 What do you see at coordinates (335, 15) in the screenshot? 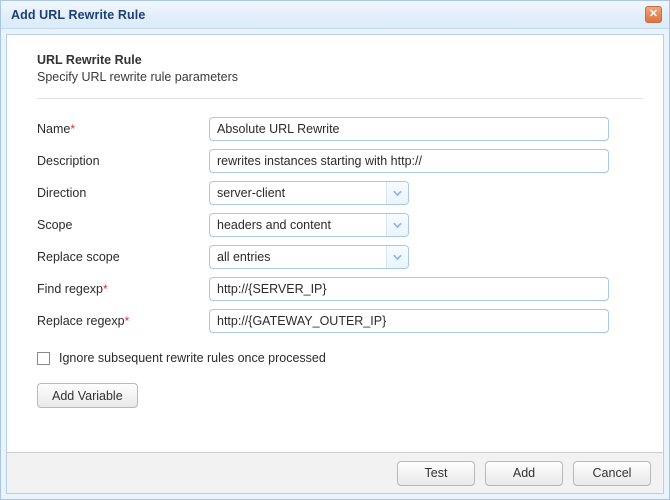
I see `dialog-titlebar: Add URL Rewrite Rule ✕` at bounding box center [335, 15].